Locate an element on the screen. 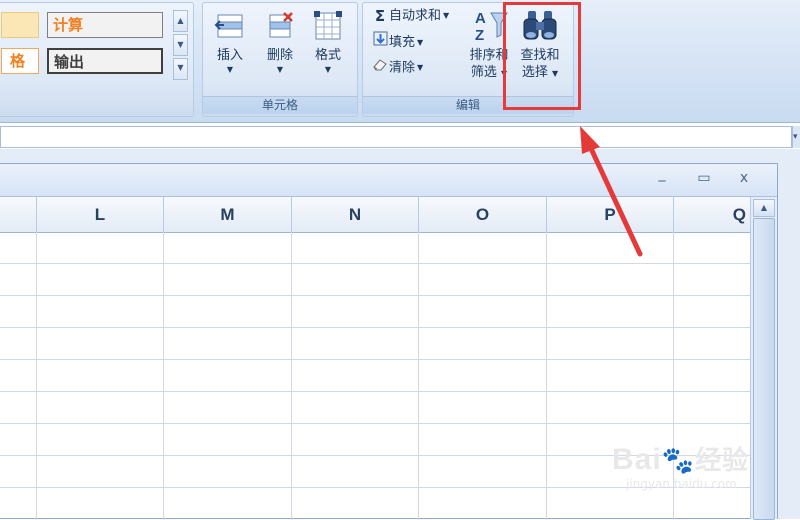 The width and height of the screenshot is (800, 520). insert-label: 插入 is located at coordinates (229, 55).